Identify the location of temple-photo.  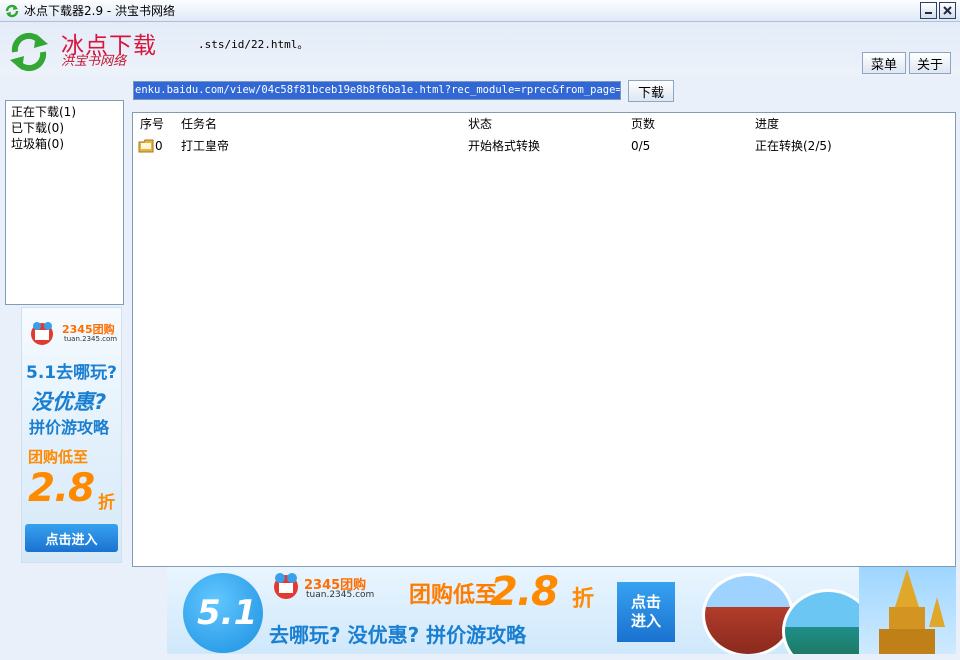
(907, 610).